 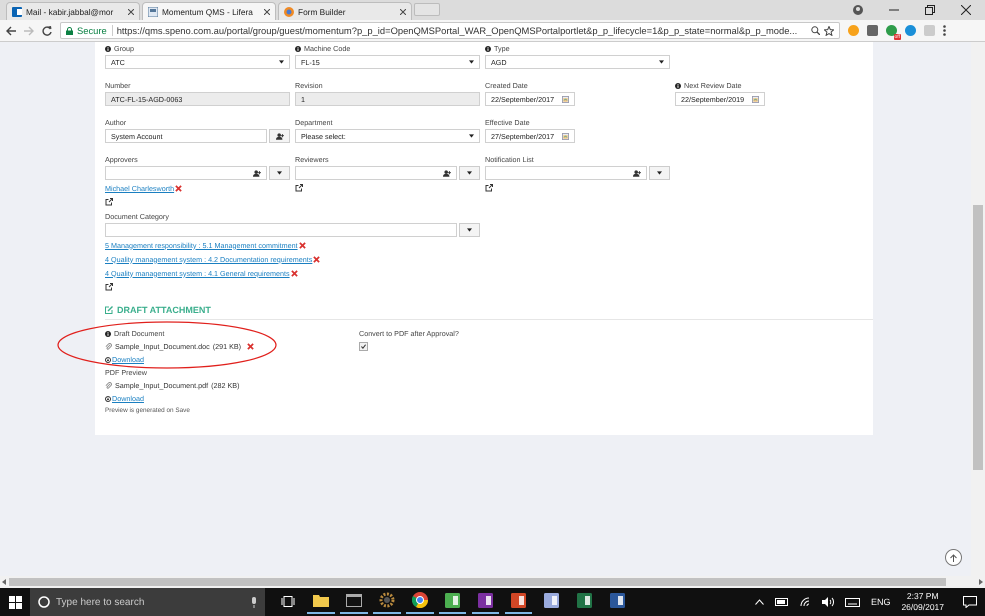 I want to click on edit-icon, so click(x=109, y=310).